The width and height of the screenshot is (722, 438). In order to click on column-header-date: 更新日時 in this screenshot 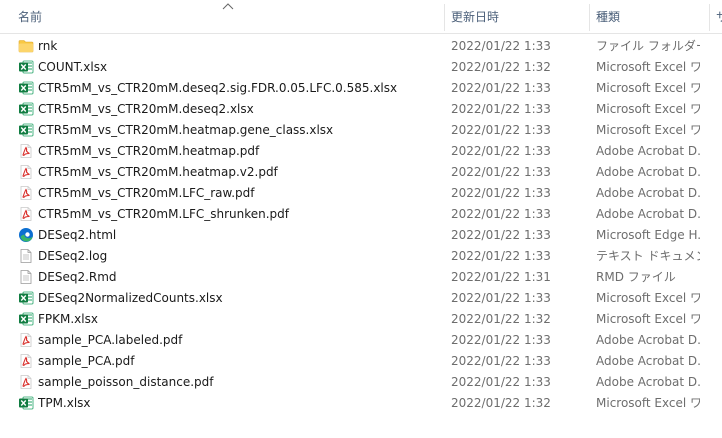, I will do `click(516, 17)`.